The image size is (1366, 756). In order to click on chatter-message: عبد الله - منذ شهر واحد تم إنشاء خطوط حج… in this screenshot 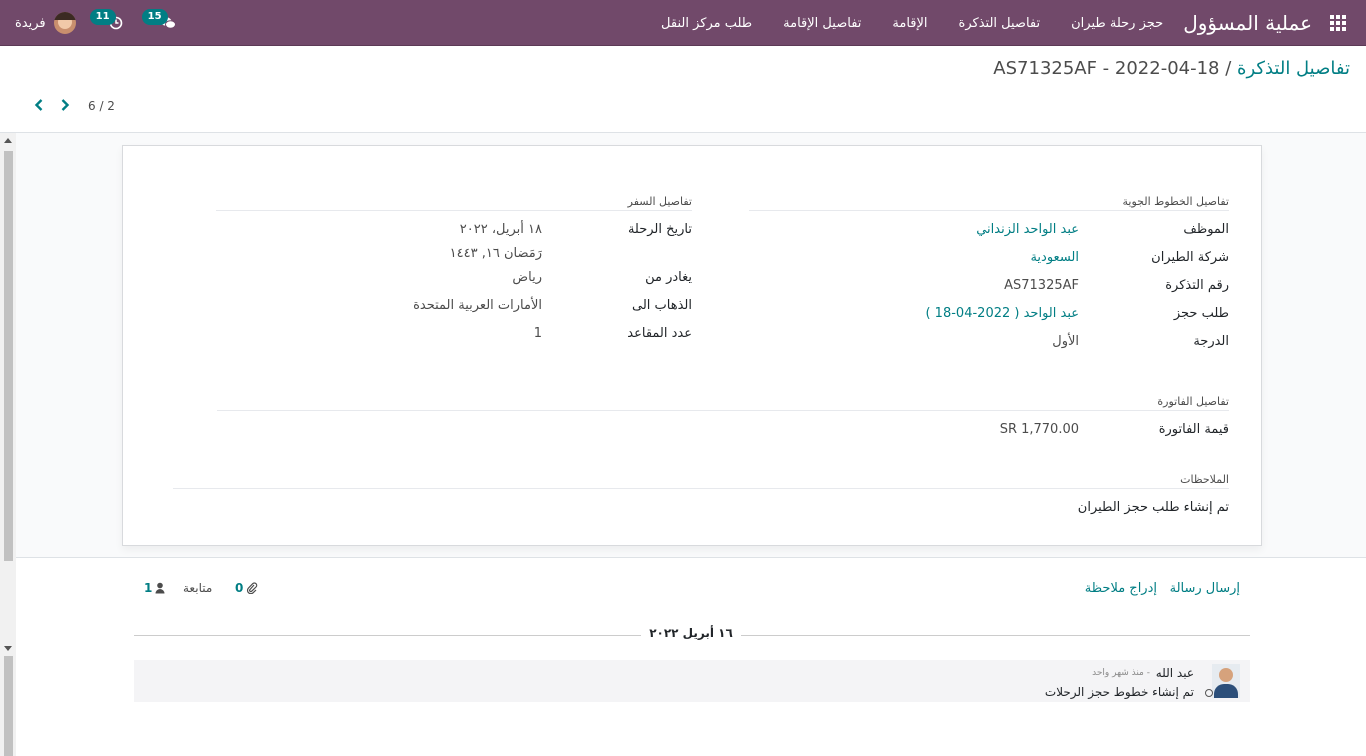, I will do `click(692, 681)`.